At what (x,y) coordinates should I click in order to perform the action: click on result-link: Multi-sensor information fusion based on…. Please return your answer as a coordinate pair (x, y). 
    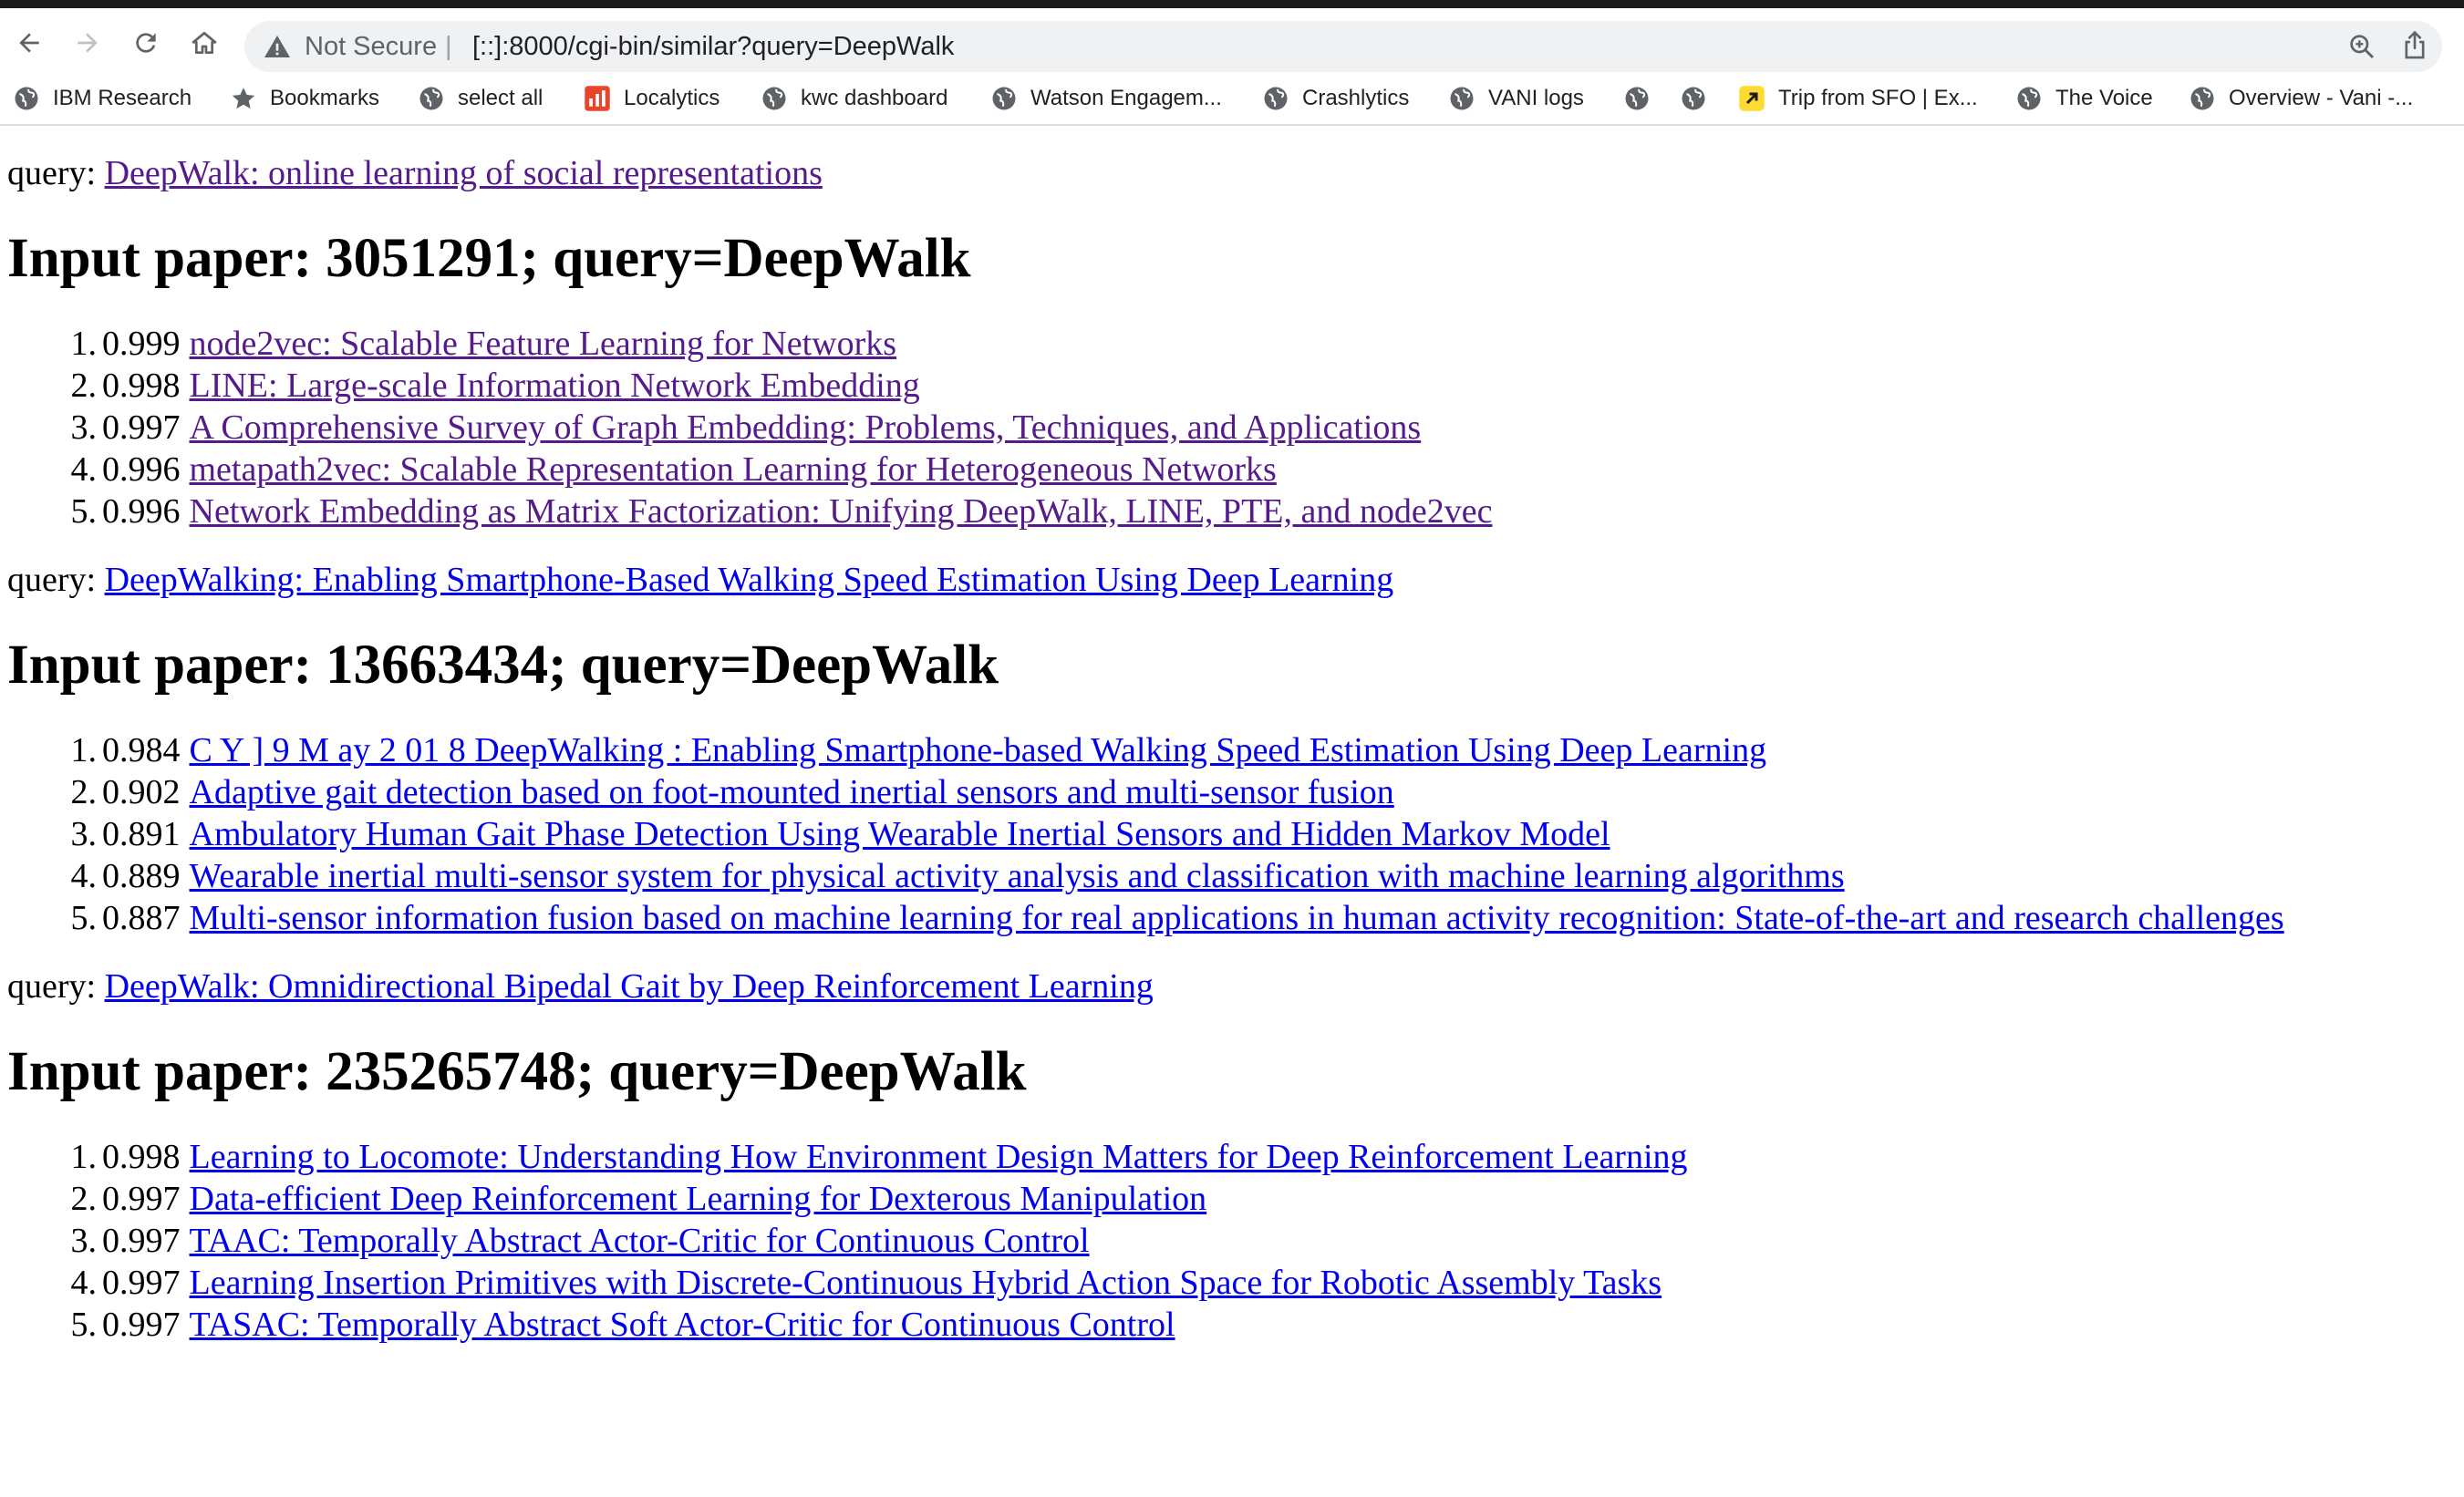
    Looking at the image, I should click on (1237, 918).